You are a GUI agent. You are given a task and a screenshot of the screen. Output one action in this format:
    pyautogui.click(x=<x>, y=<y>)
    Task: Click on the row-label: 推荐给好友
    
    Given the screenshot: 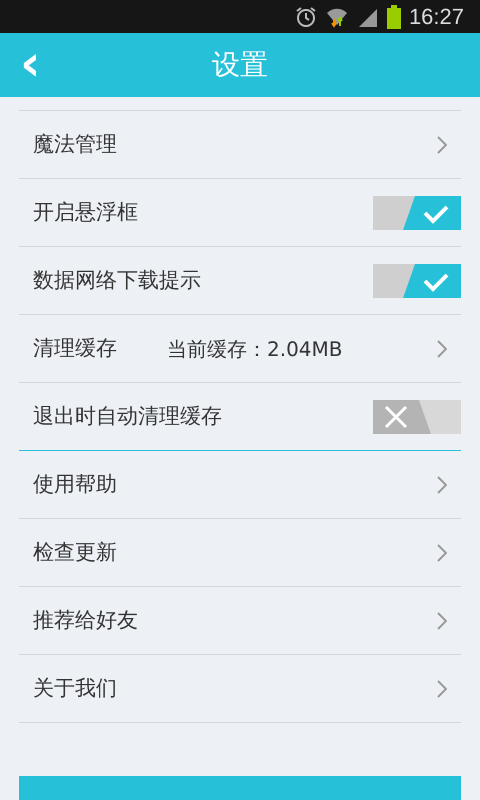 What is the action you would take?
    pyautogui.click(x=85, y=620)
    